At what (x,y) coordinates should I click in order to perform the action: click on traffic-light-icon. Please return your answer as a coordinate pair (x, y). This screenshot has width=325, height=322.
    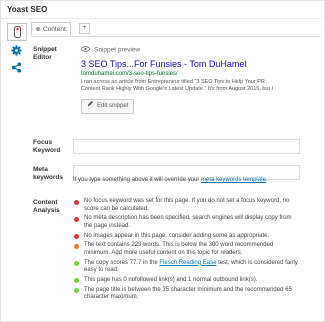
    Looking at the image, I should click on (17, 32).